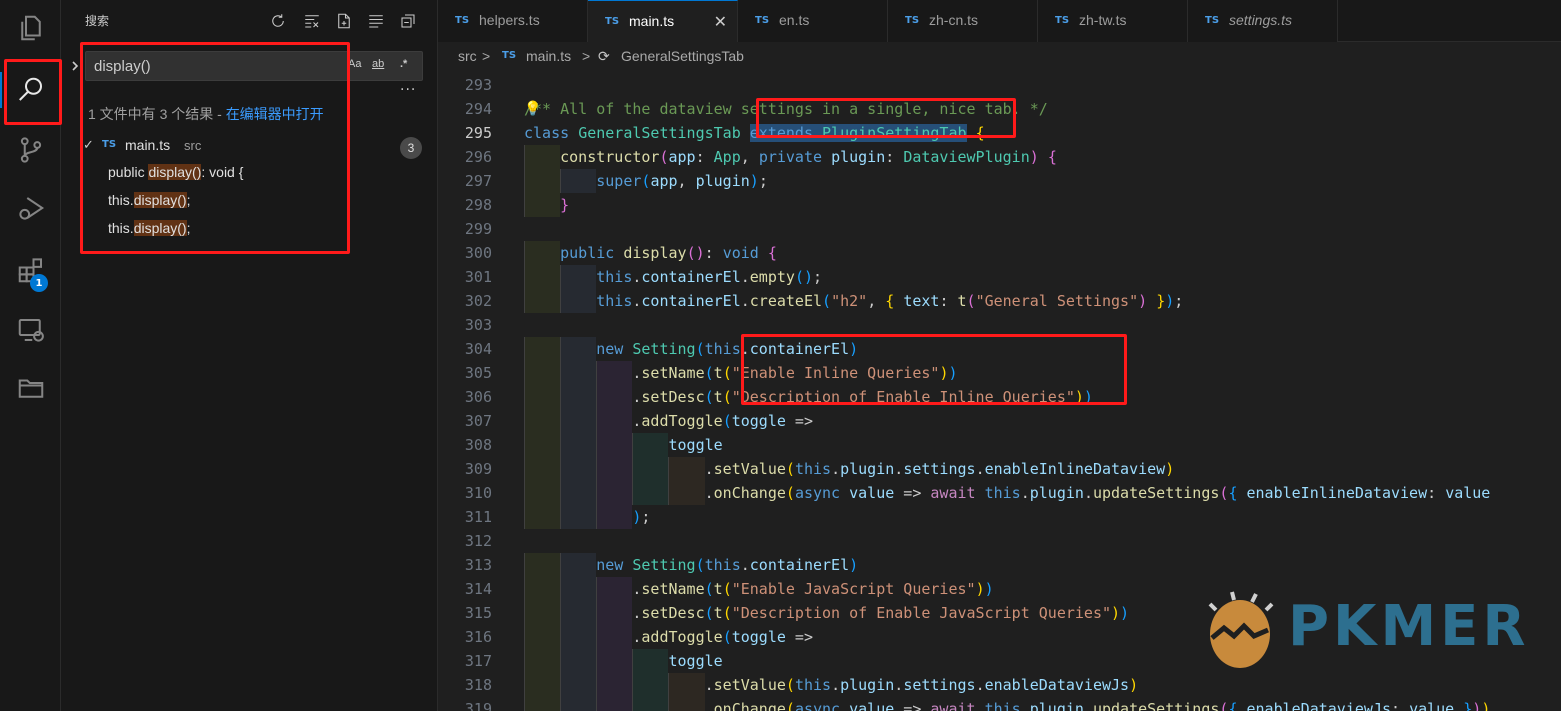  What do you see at coordinates (478, 397) in the screenshot?
I see `line-number: 306` at bounding box center [478, 397].